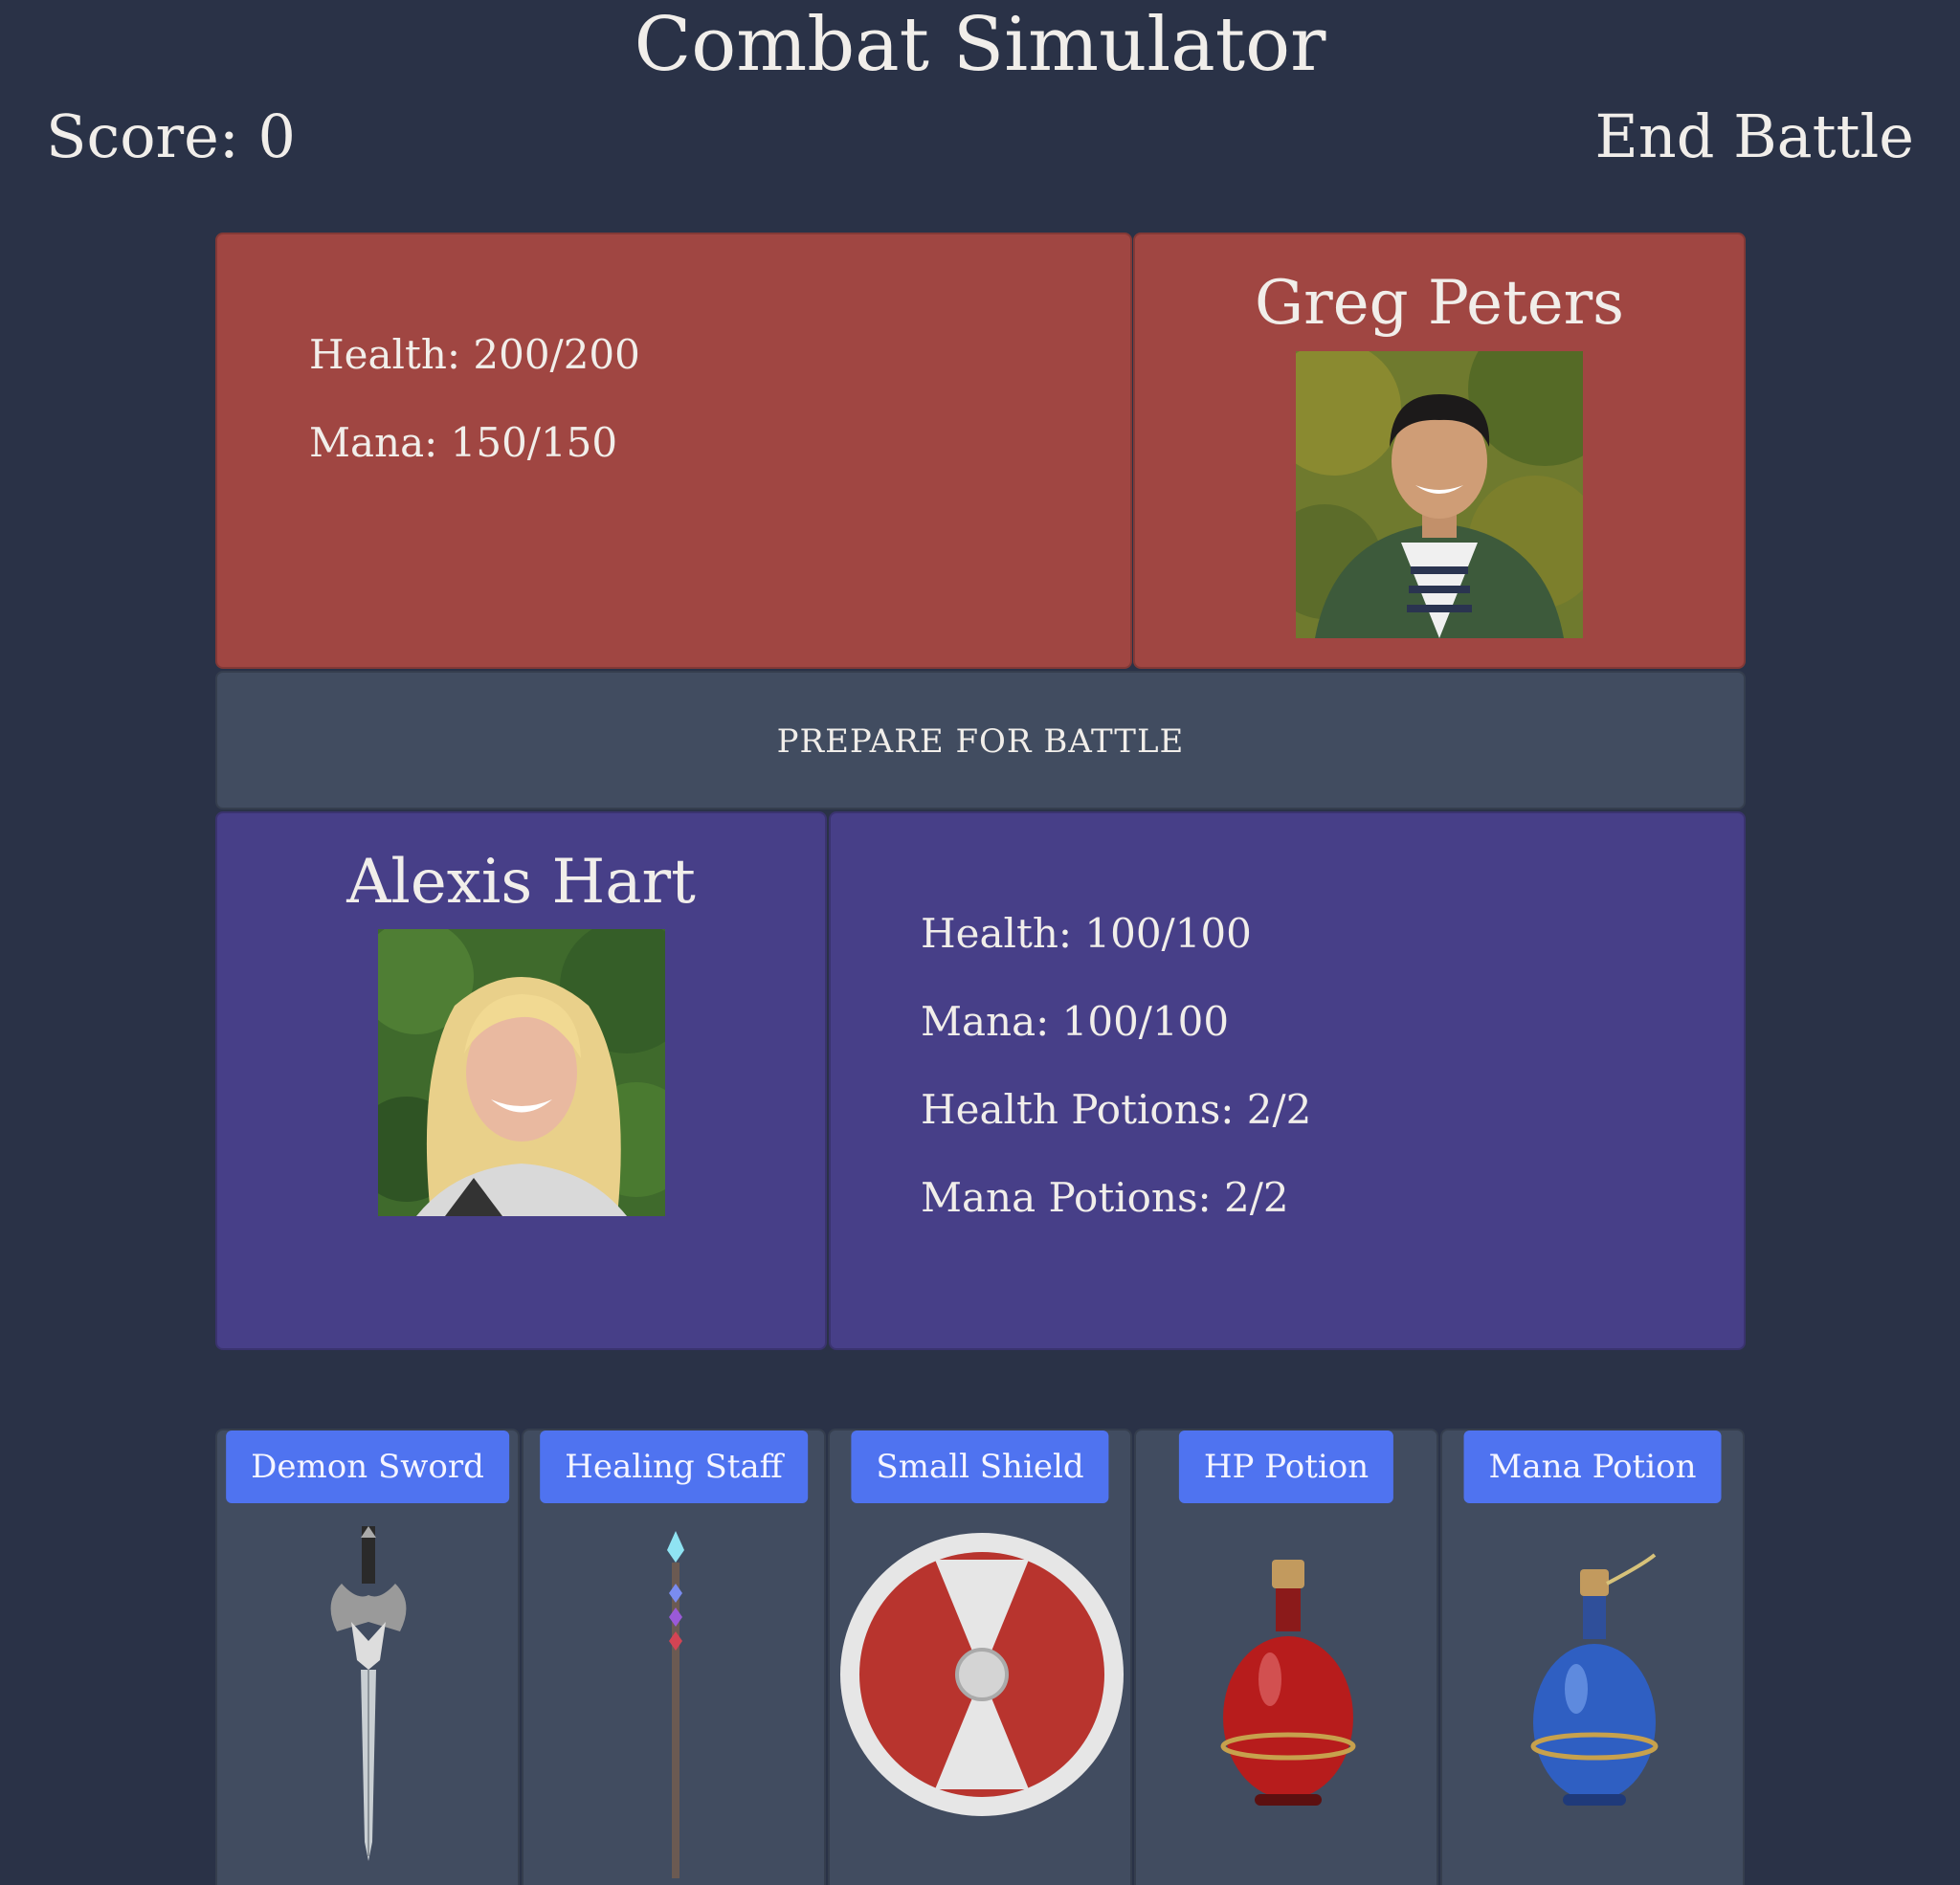 This screenshot has width=1960, height=1885. I want to click on demon-sword-button: Demon Sword, so click(368, 1467).